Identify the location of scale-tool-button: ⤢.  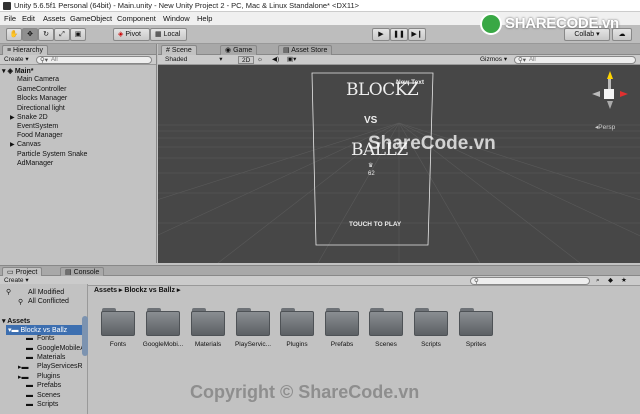
(62, 34).